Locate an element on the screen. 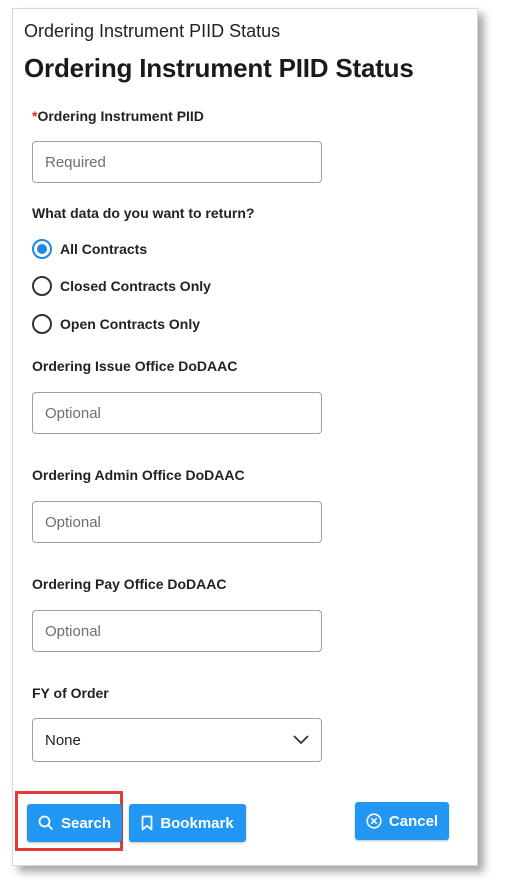  radio-label-open-contracts: Open Contracts Only is located at coordinates (130, 324).